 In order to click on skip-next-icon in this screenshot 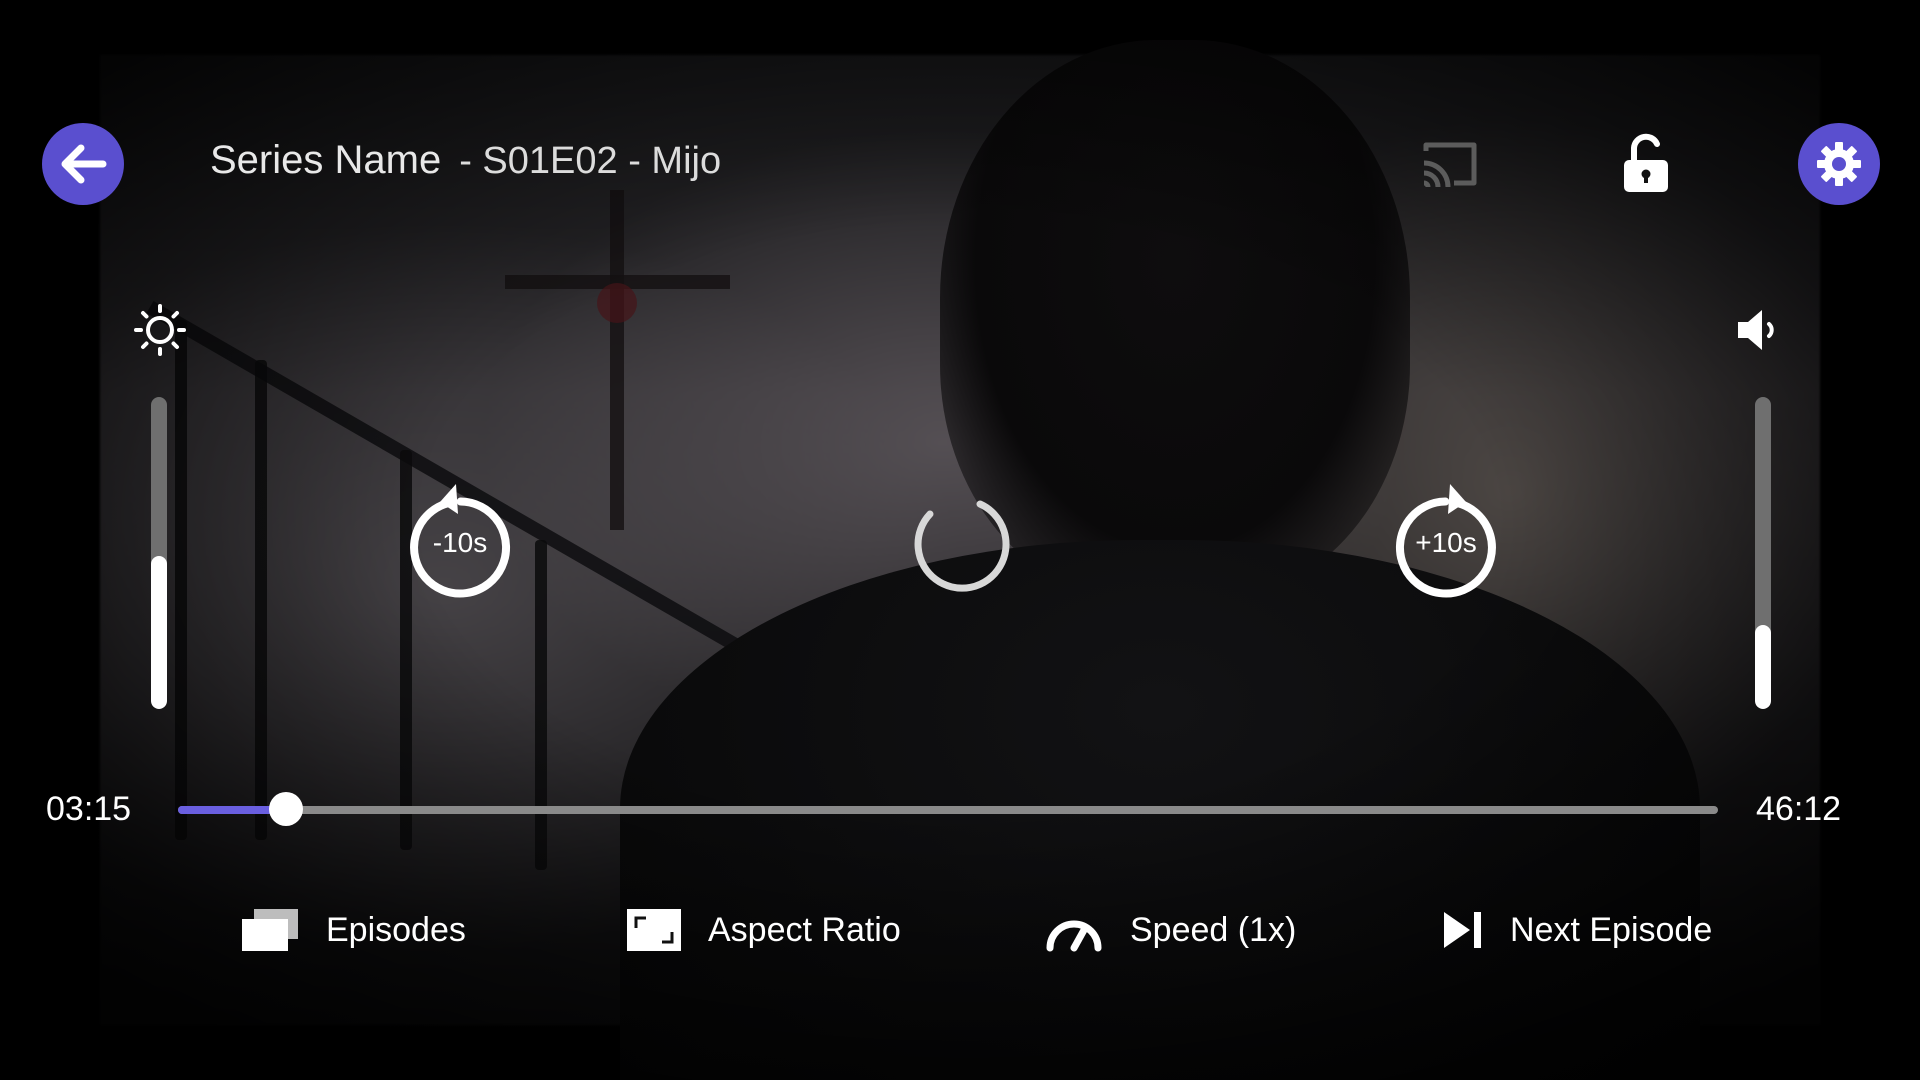, I will do `click(1463, 930)`.